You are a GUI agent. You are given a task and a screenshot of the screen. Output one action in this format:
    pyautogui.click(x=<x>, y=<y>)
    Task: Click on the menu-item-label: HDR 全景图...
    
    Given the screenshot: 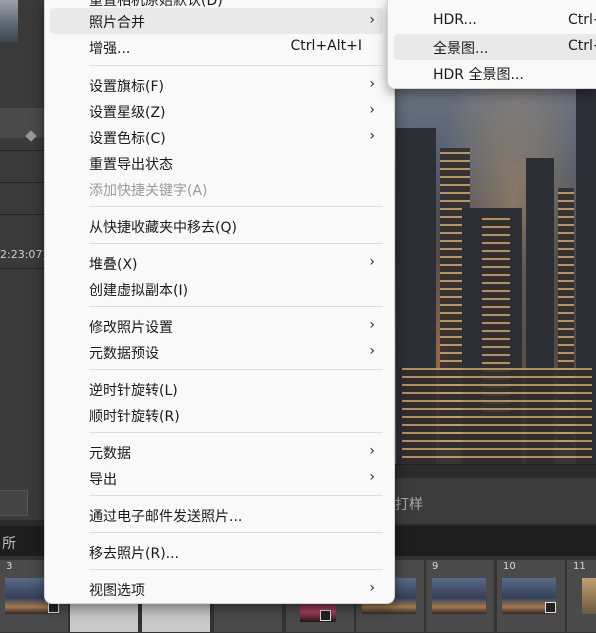 What is the action you would take?
    pyautogui.click(x=478, y=75)
    